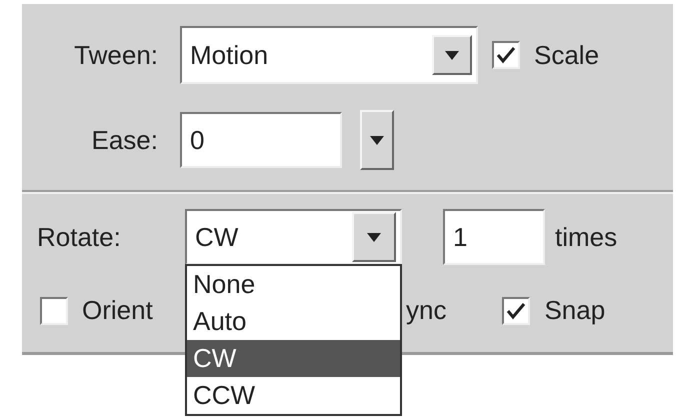 The width and height of the screenshot is (676, 419). I want to click on ease-dropdown-button, so click(377, 140).